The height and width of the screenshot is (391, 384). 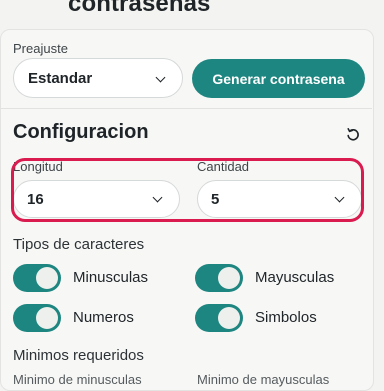 I want to click on char-types-title: Tipos de caracteres, so click(x=79, y=244).